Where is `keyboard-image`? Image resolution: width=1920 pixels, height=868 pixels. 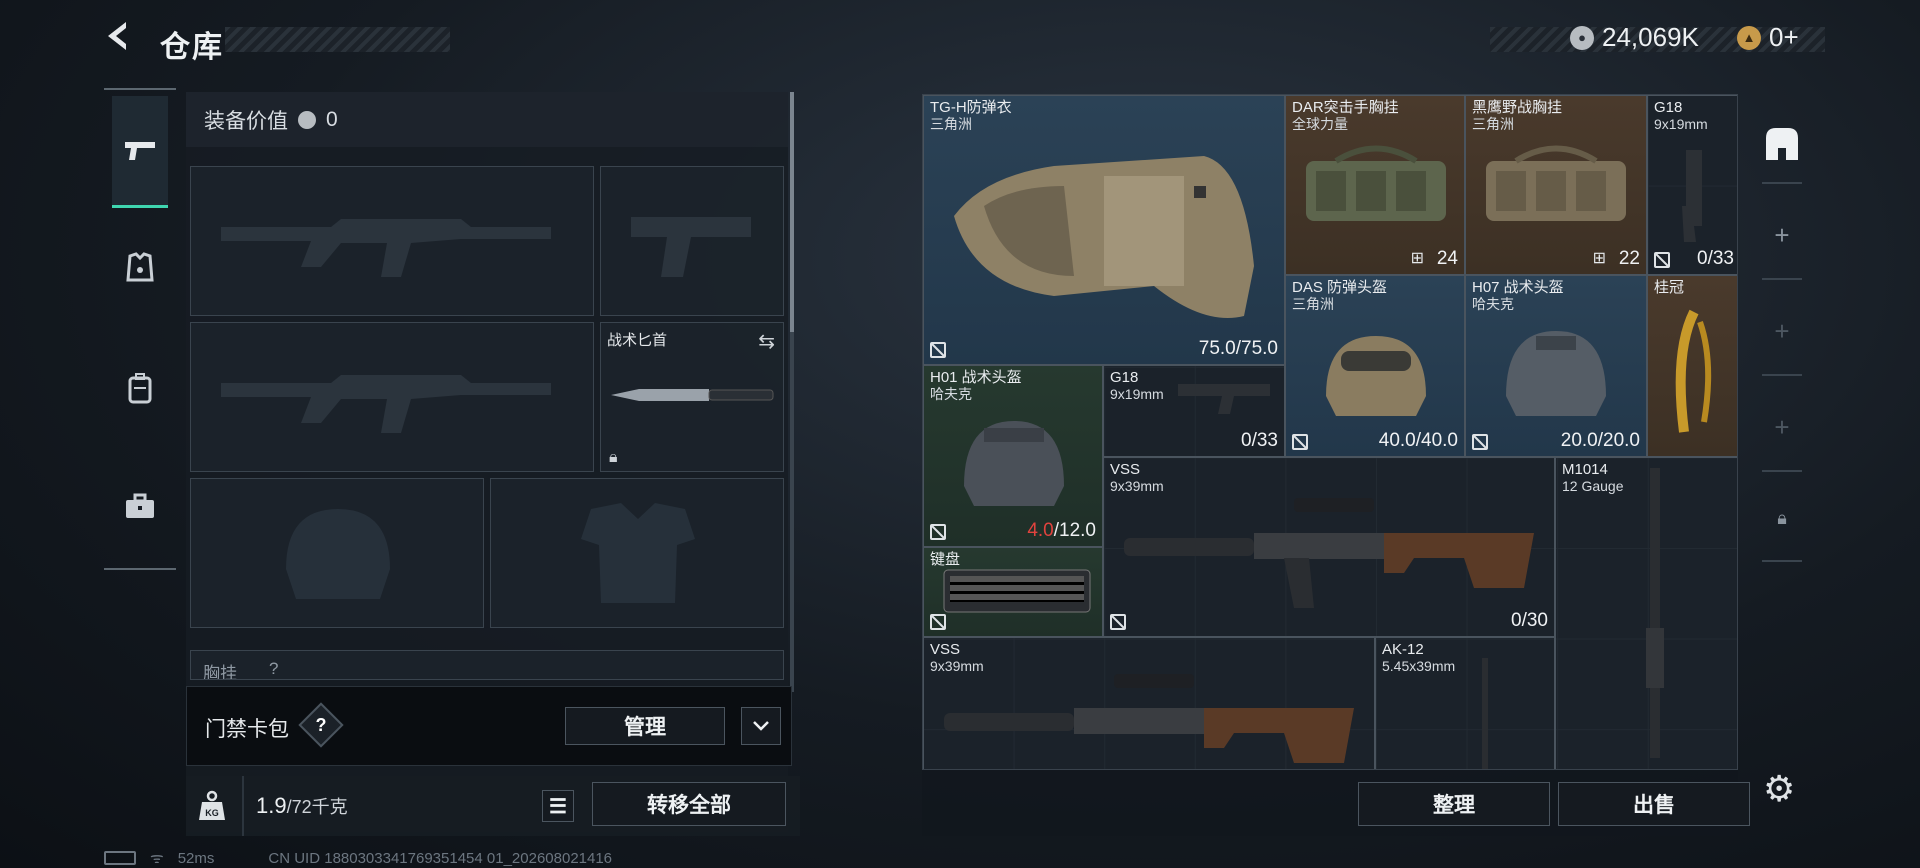
keyboard-image is located at coordinates (1017, 591).